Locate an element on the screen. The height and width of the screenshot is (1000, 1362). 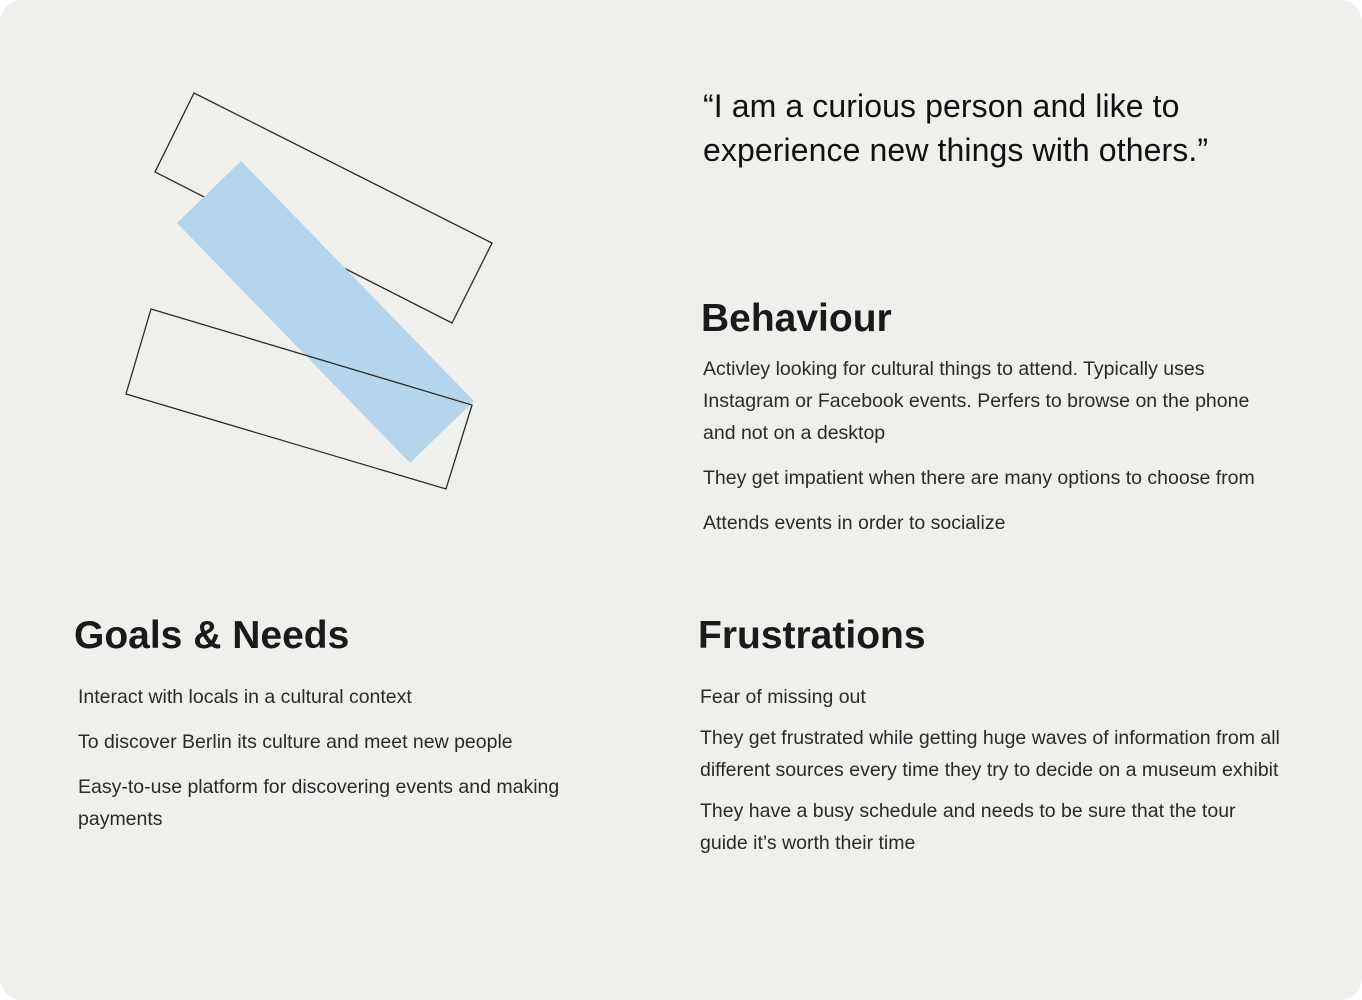
frustrations-item: Fear of missing out is located at coordinates (783, 697).